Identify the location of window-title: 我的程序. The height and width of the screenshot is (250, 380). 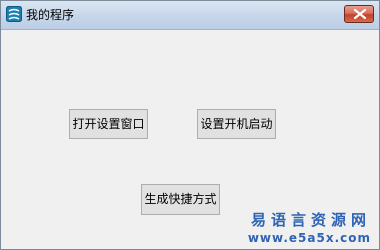
(50, 15).